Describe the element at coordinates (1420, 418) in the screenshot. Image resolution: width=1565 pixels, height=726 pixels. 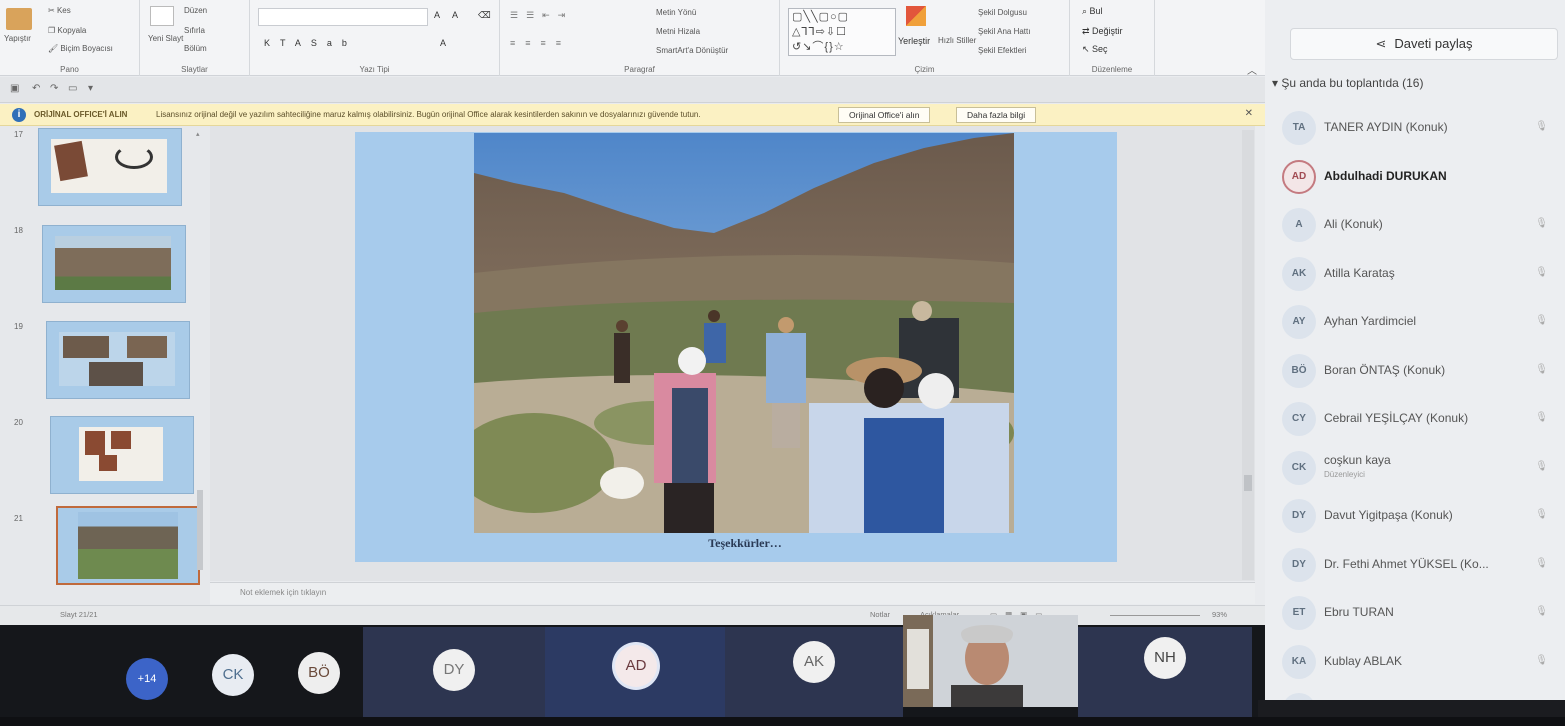
I see `participant-row: CY Cebrail YEŞİLÇAY (Konuk) 🎙` at that location.